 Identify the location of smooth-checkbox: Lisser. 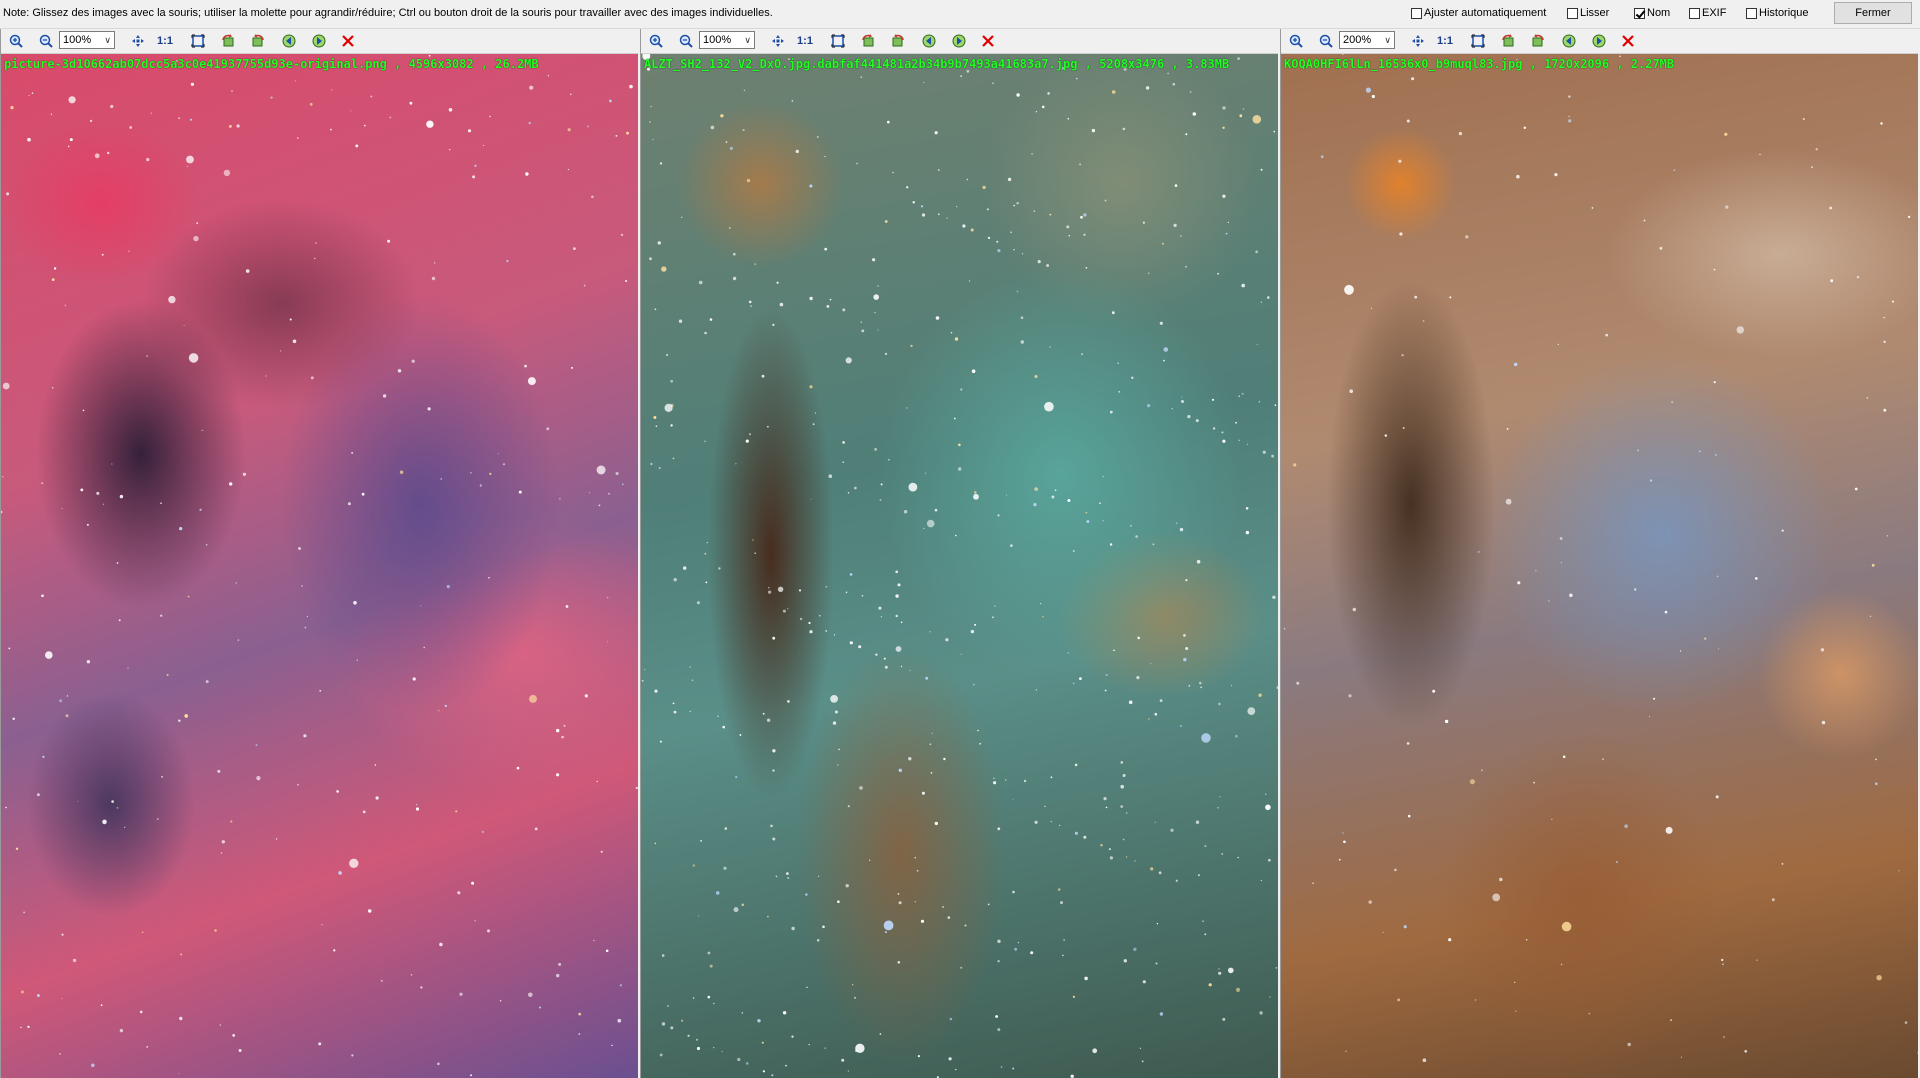
(1588, 13).